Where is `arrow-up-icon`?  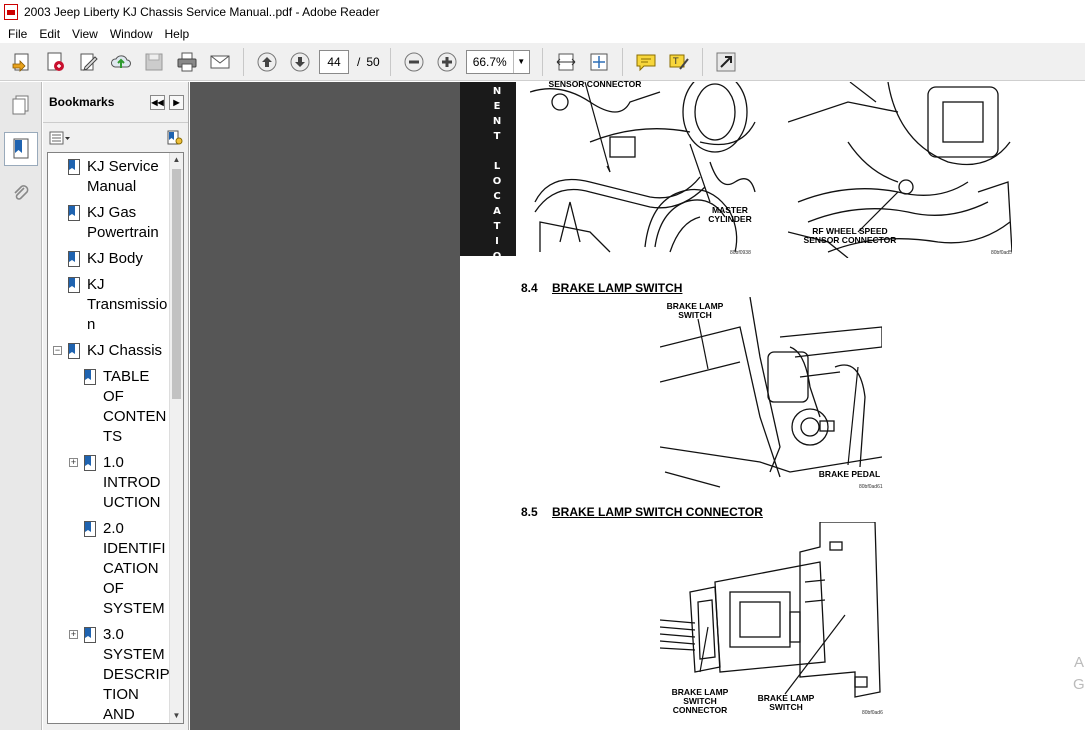
arrow-up-icon is located at coordinates (267, 61).